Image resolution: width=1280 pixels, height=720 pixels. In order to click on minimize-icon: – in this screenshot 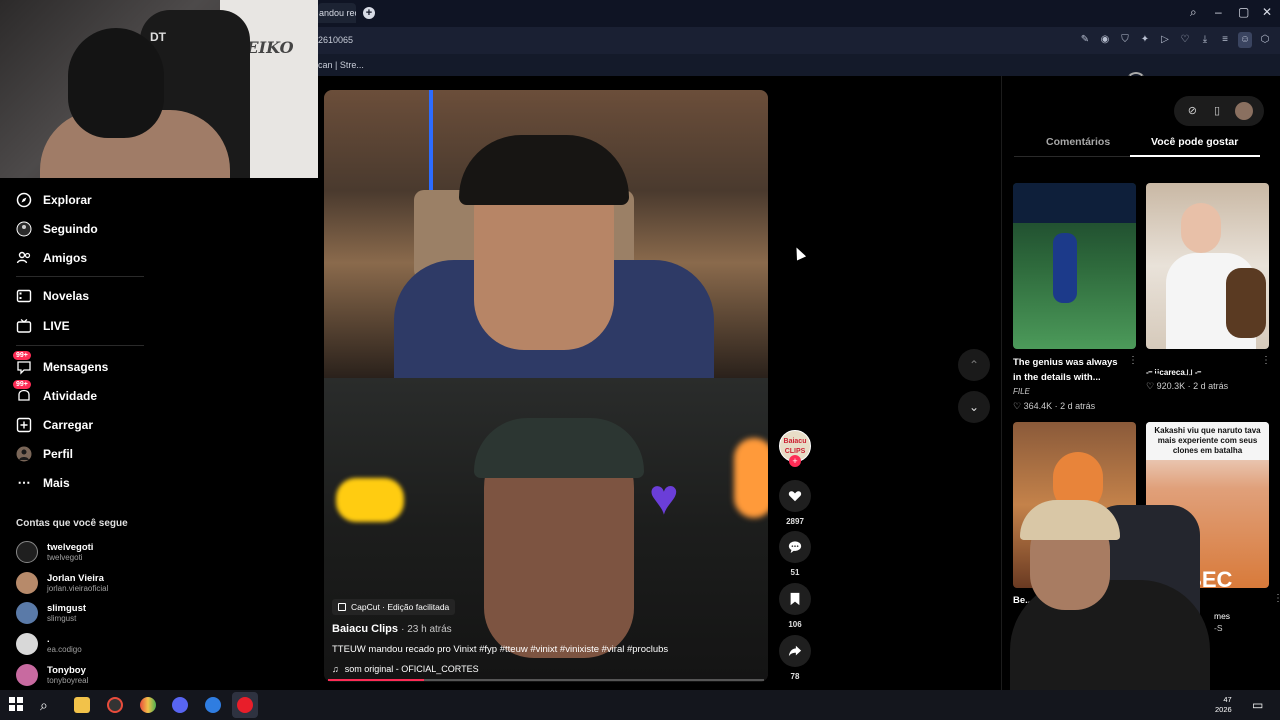, I will do `click(1218, 12)`.